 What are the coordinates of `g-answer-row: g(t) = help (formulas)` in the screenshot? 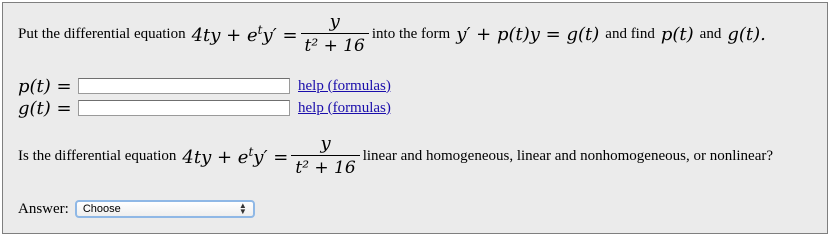 It's located at (204, 108).